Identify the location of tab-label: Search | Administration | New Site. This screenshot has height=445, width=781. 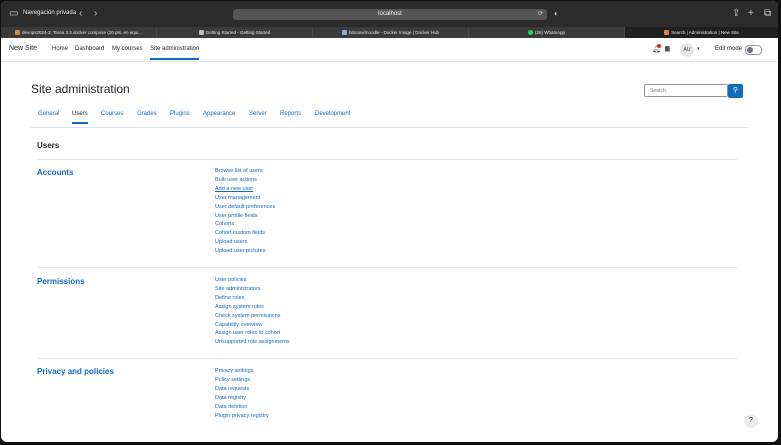
(705, 32).